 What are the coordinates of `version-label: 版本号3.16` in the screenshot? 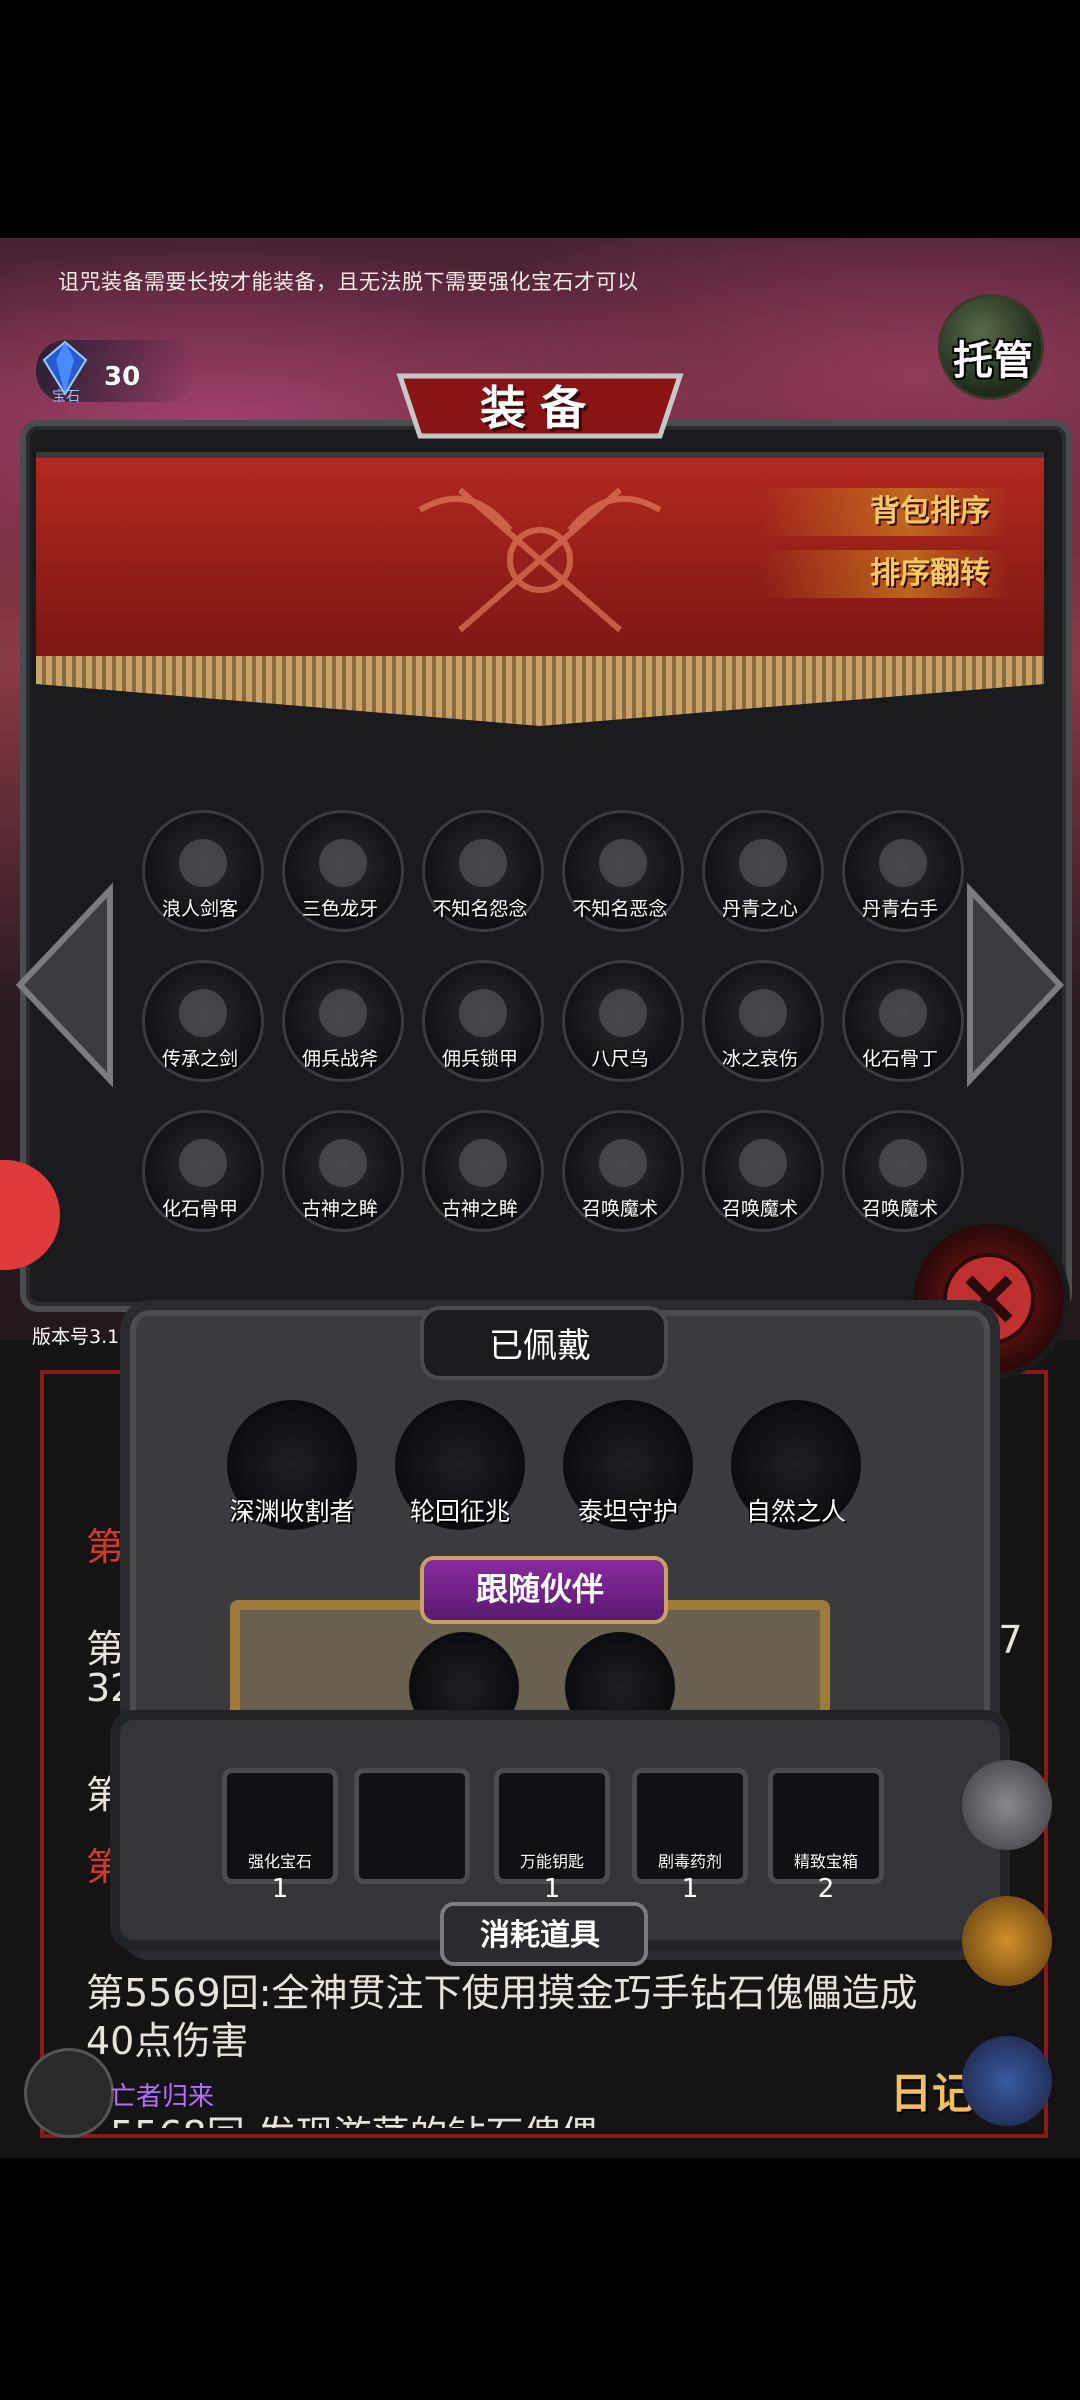 It's located at (82, 1337).